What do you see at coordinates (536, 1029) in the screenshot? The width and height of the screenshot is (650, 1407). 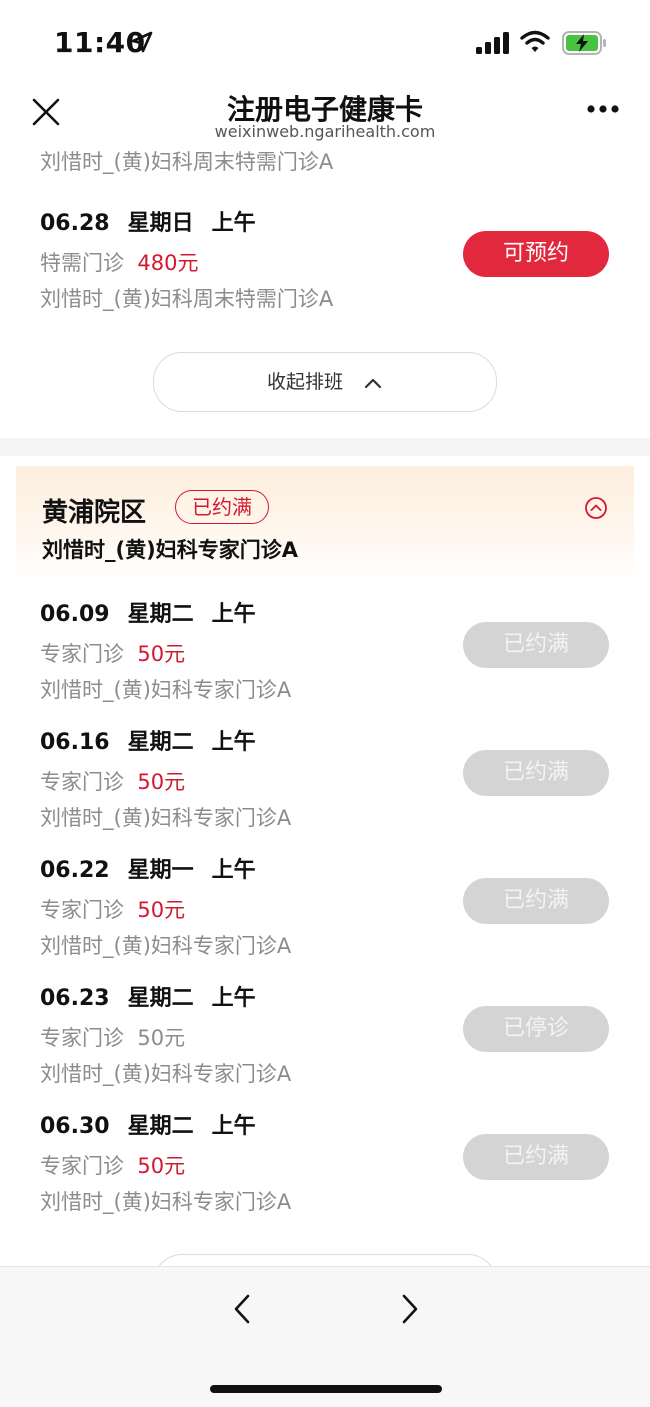 I see `slot-status-button: 已停诊` at bounding box center [536, 1029].